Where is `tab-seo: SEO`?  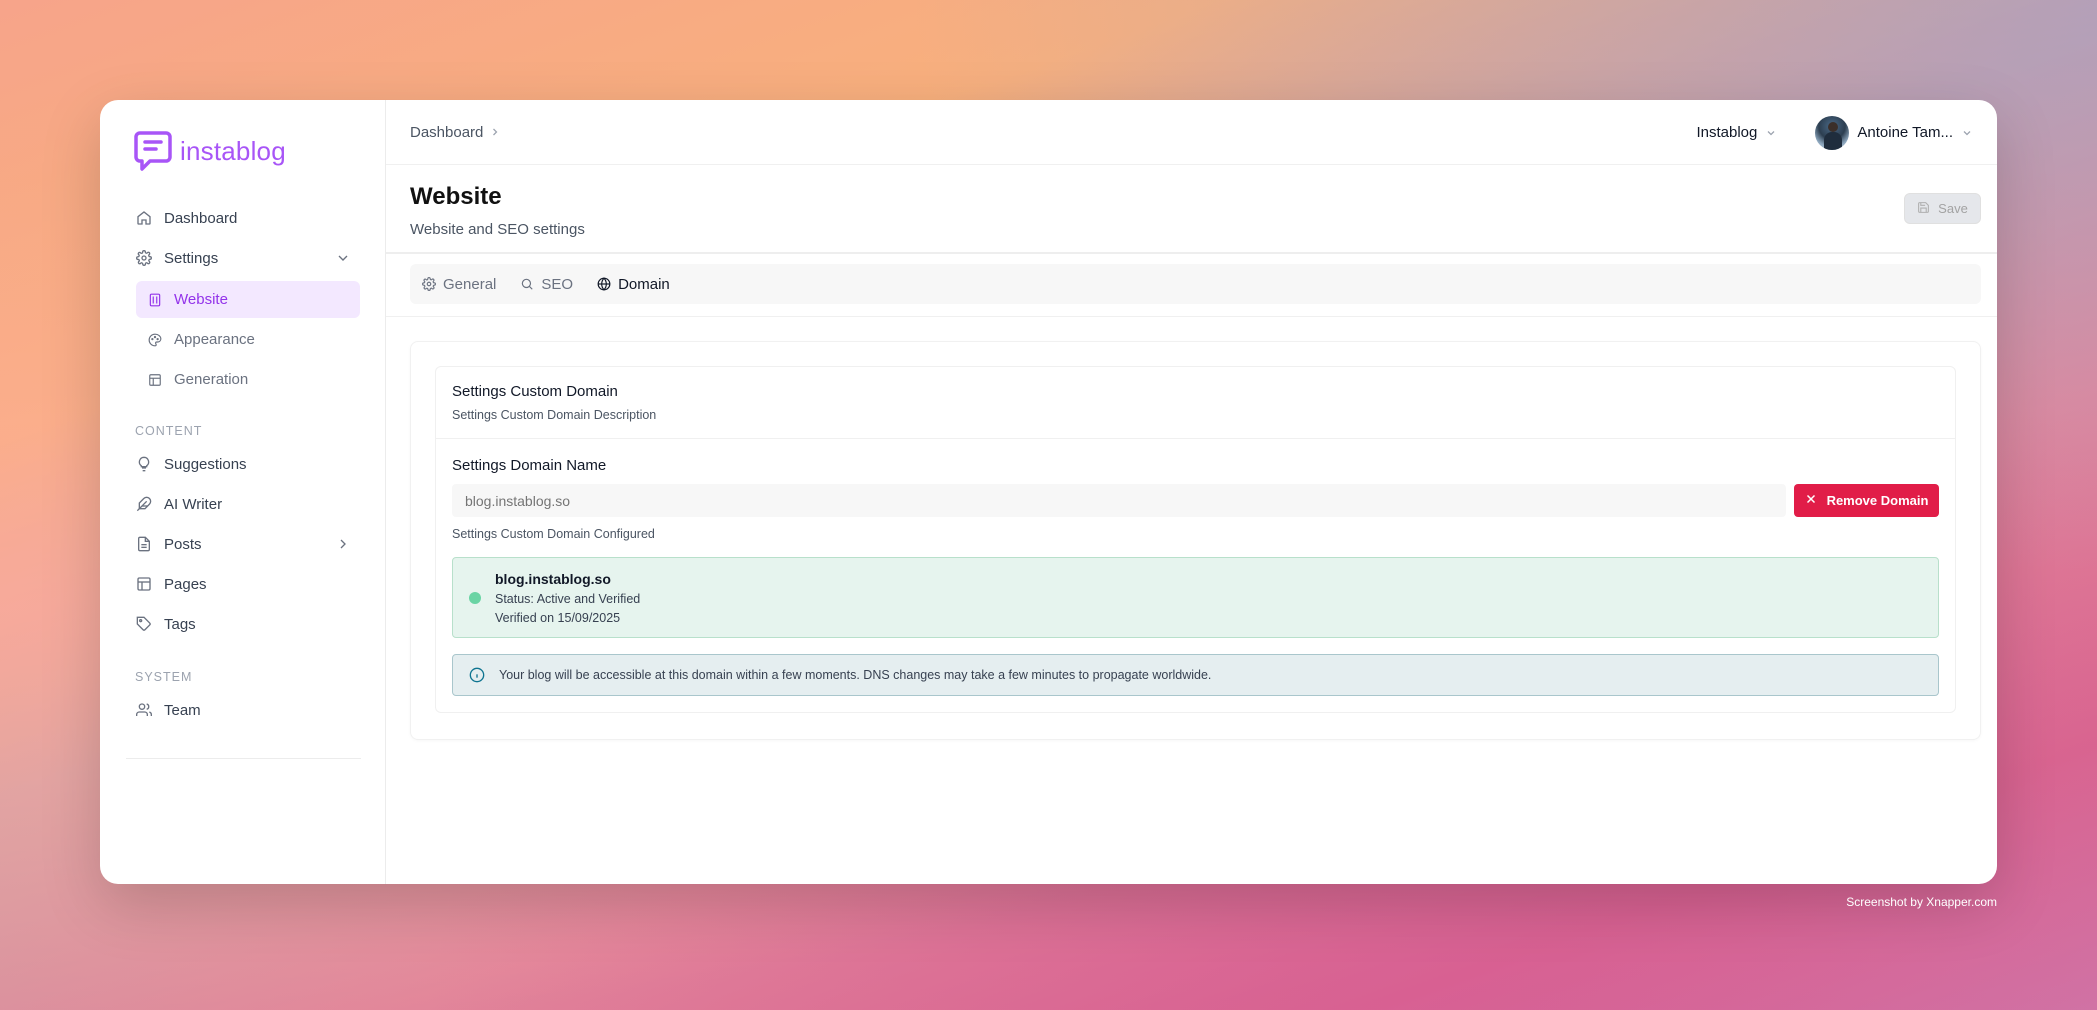 tab-seo: SEO is located at coordinates (546, 284).